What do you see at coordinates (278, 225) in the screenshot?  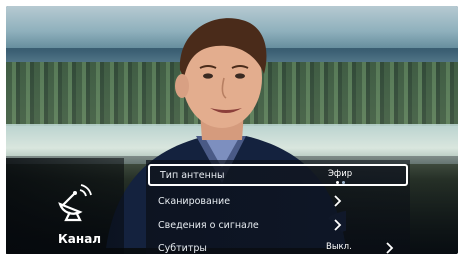 I see `menu-item-signal-info: Сведения о сигнале` at bounding box center [278, 225].